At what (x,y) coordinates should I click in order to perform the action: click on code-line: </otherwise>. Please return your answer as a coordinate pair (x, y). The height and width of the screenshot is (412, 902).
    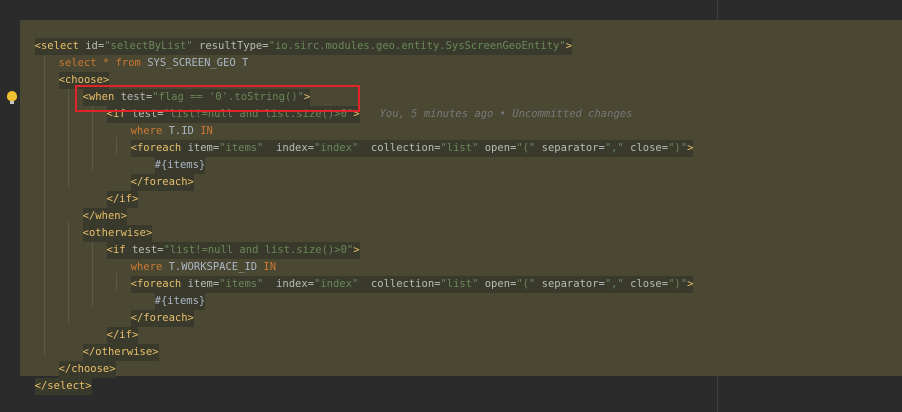
    Looking at the image, I should click on (114, 344).